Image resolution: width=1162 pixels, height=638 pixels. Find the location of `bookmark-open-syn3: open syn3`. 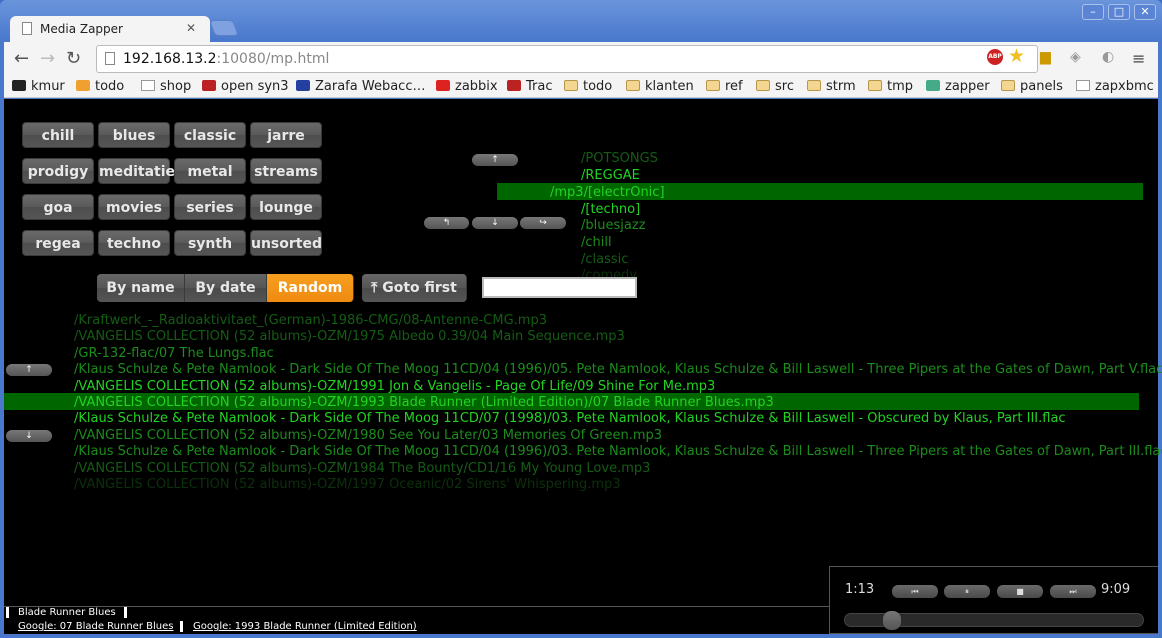

bookmark-open-syn3: open syn3 is located at coordinates (245, 86).